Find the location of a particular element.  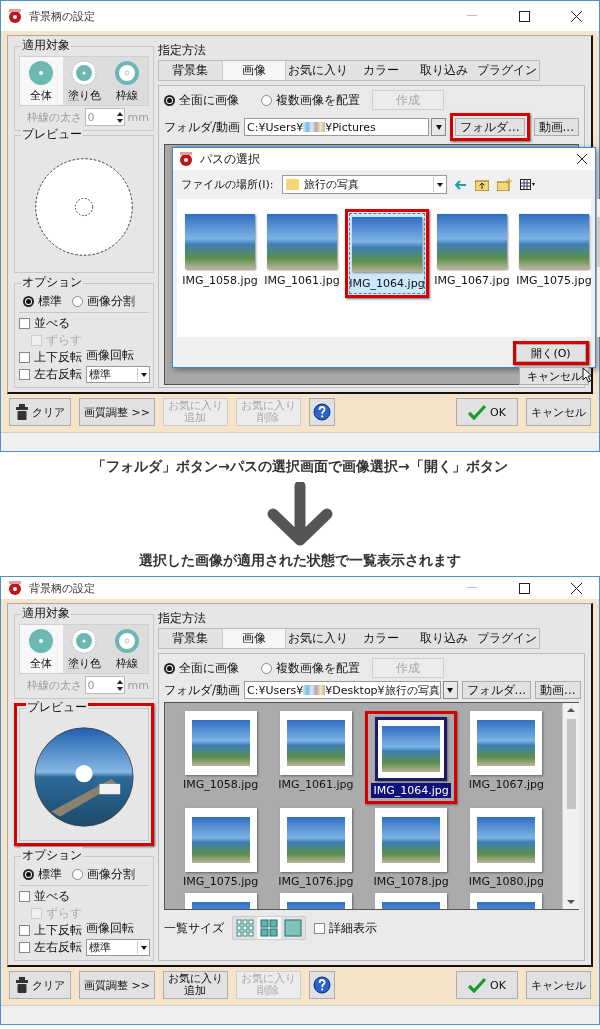

down-arrow-icon is located at coordinates (300, 514).